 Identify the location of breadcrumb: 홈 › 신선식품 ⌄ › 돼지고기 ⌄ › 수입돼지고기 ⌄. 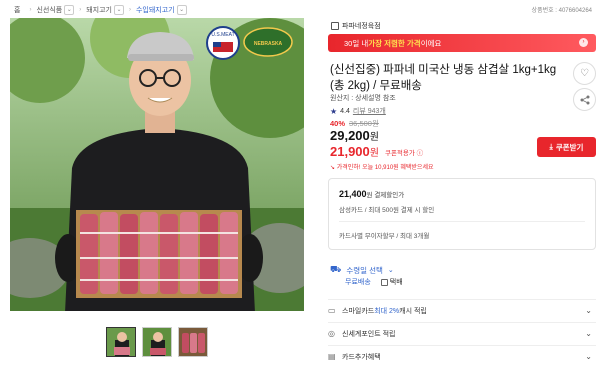
(100, 10).